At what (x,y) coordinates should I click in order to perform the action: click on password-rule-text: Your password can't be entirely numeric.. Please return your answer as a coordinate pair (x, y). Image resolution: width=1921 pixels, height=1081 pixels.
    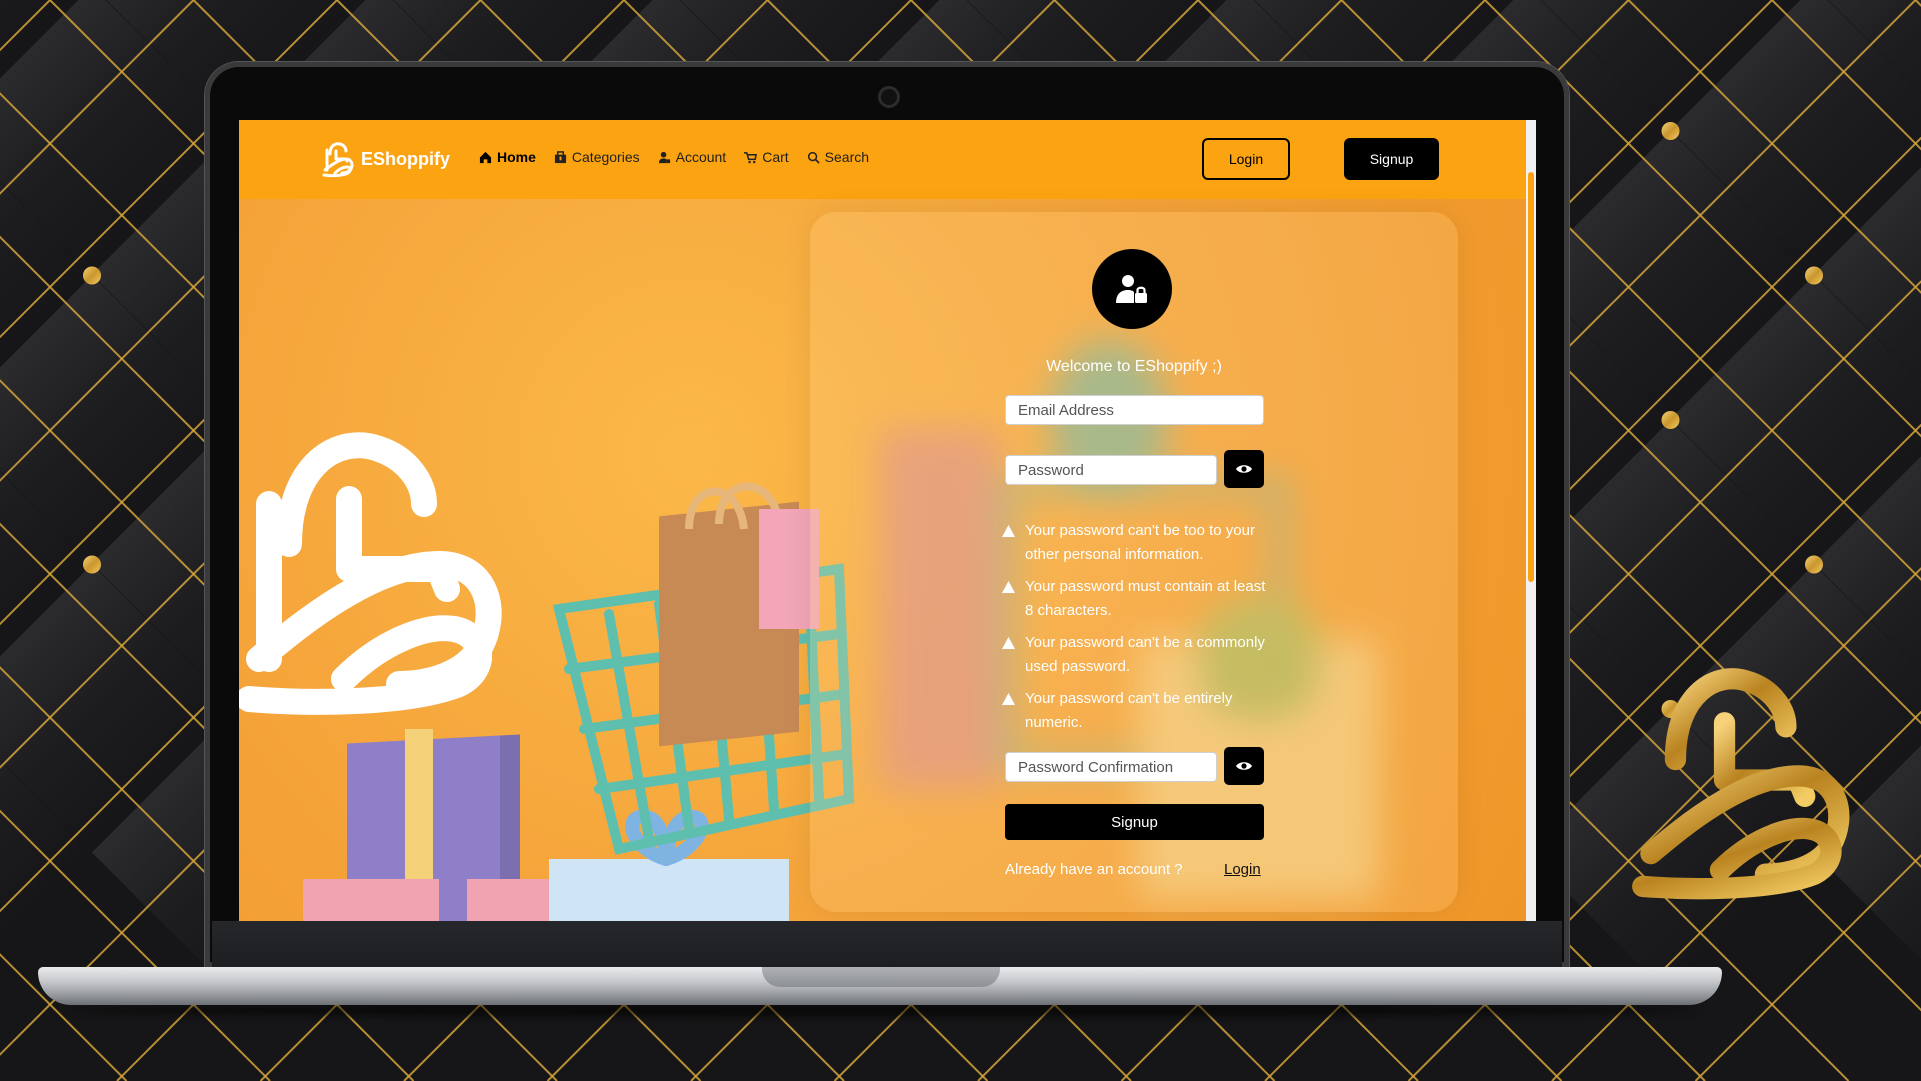
    Looking at the image, I should click on (1129, 710).